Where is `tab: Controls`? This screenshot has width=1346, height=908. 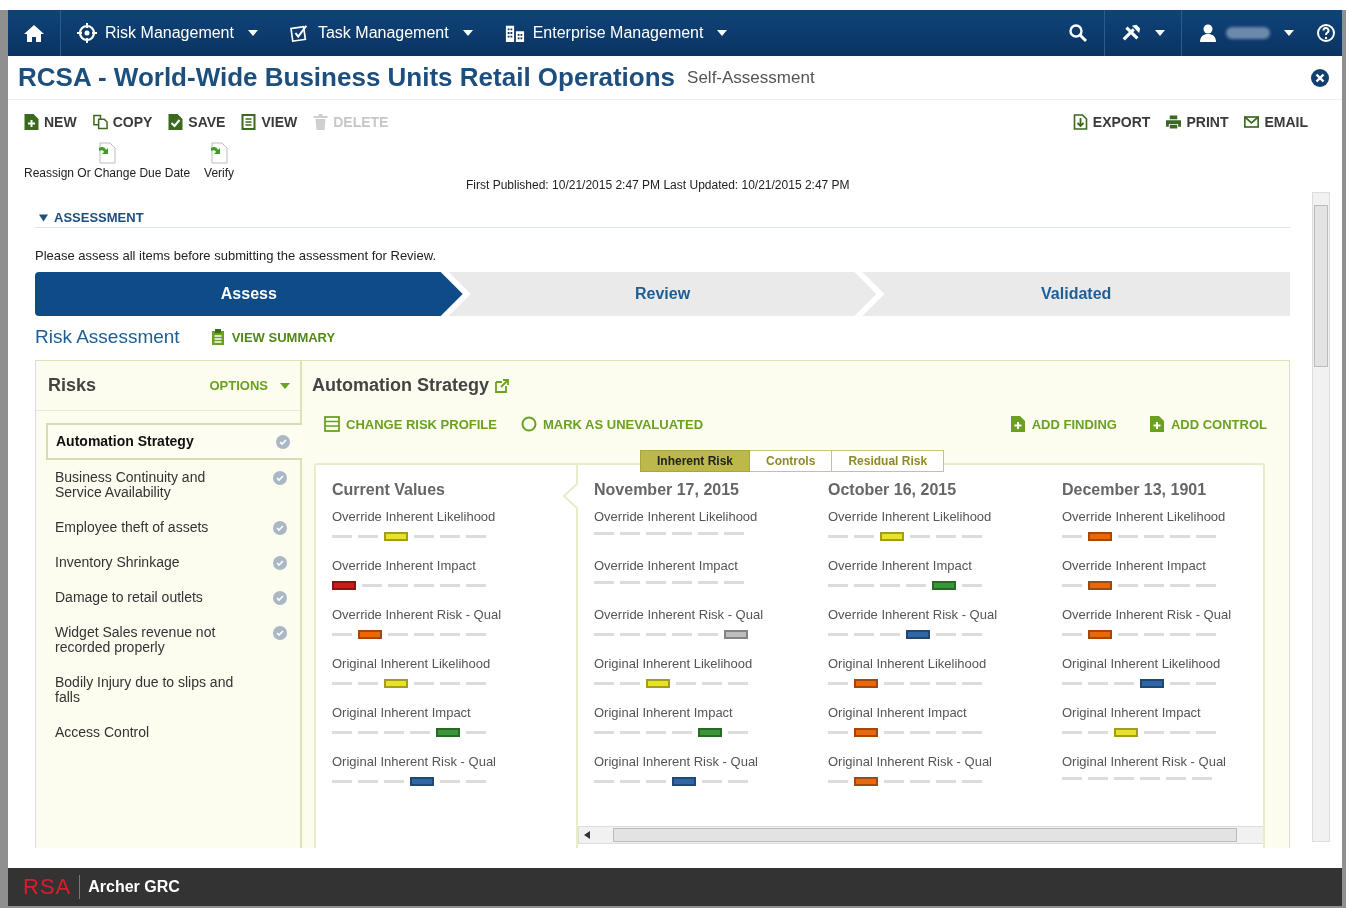
tab: Controls is located at coordinates (791, 461).